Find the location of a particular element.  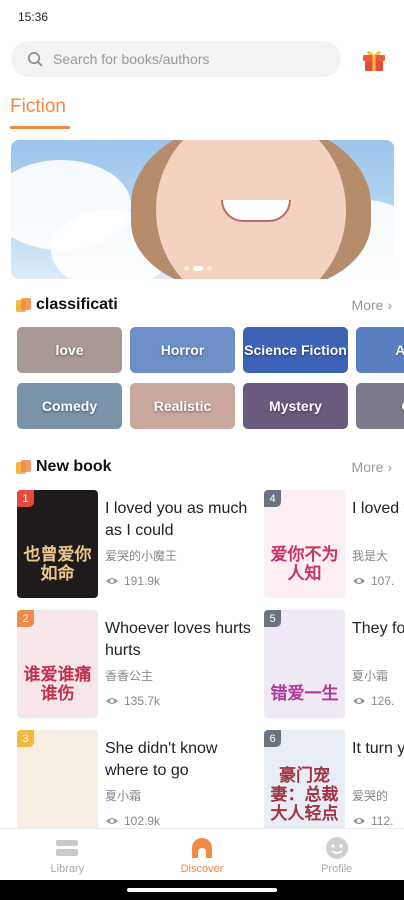

rank-badge: 4 is located at coordinates (272, 498).